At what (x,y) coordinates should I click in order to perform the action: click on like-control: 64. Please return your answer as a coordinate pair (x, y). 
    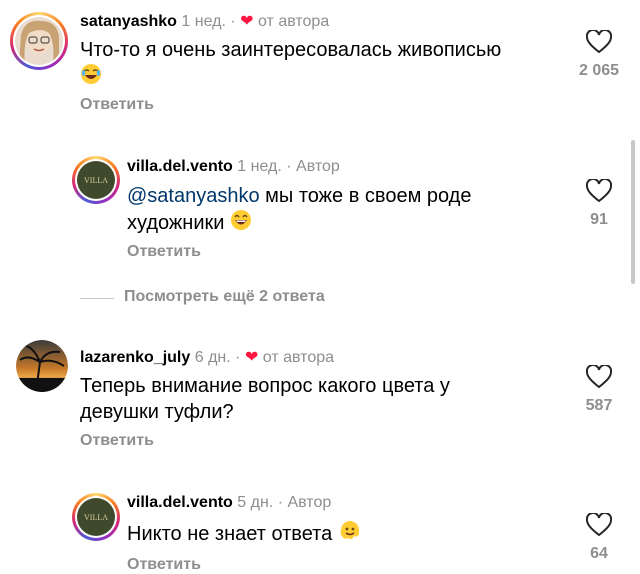
    Looking at the image, I should click on (599, 538).